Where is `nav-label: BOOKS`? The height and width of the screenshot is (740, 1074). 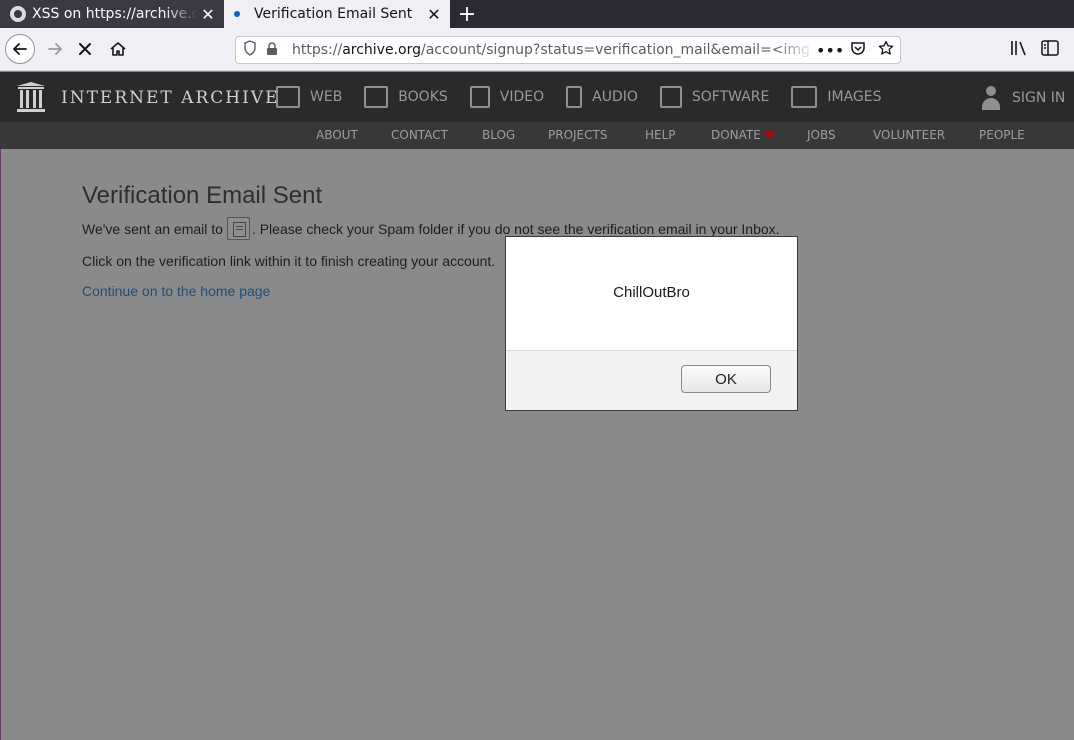 nav-label: BOOKS is located at coordinates (423, 97).